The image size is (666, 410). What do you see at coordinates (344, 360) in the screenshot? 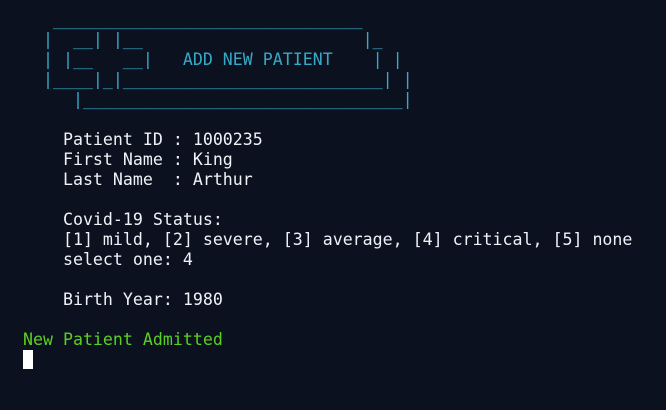
I see `prompt-line` at bounding box center [344, 360].